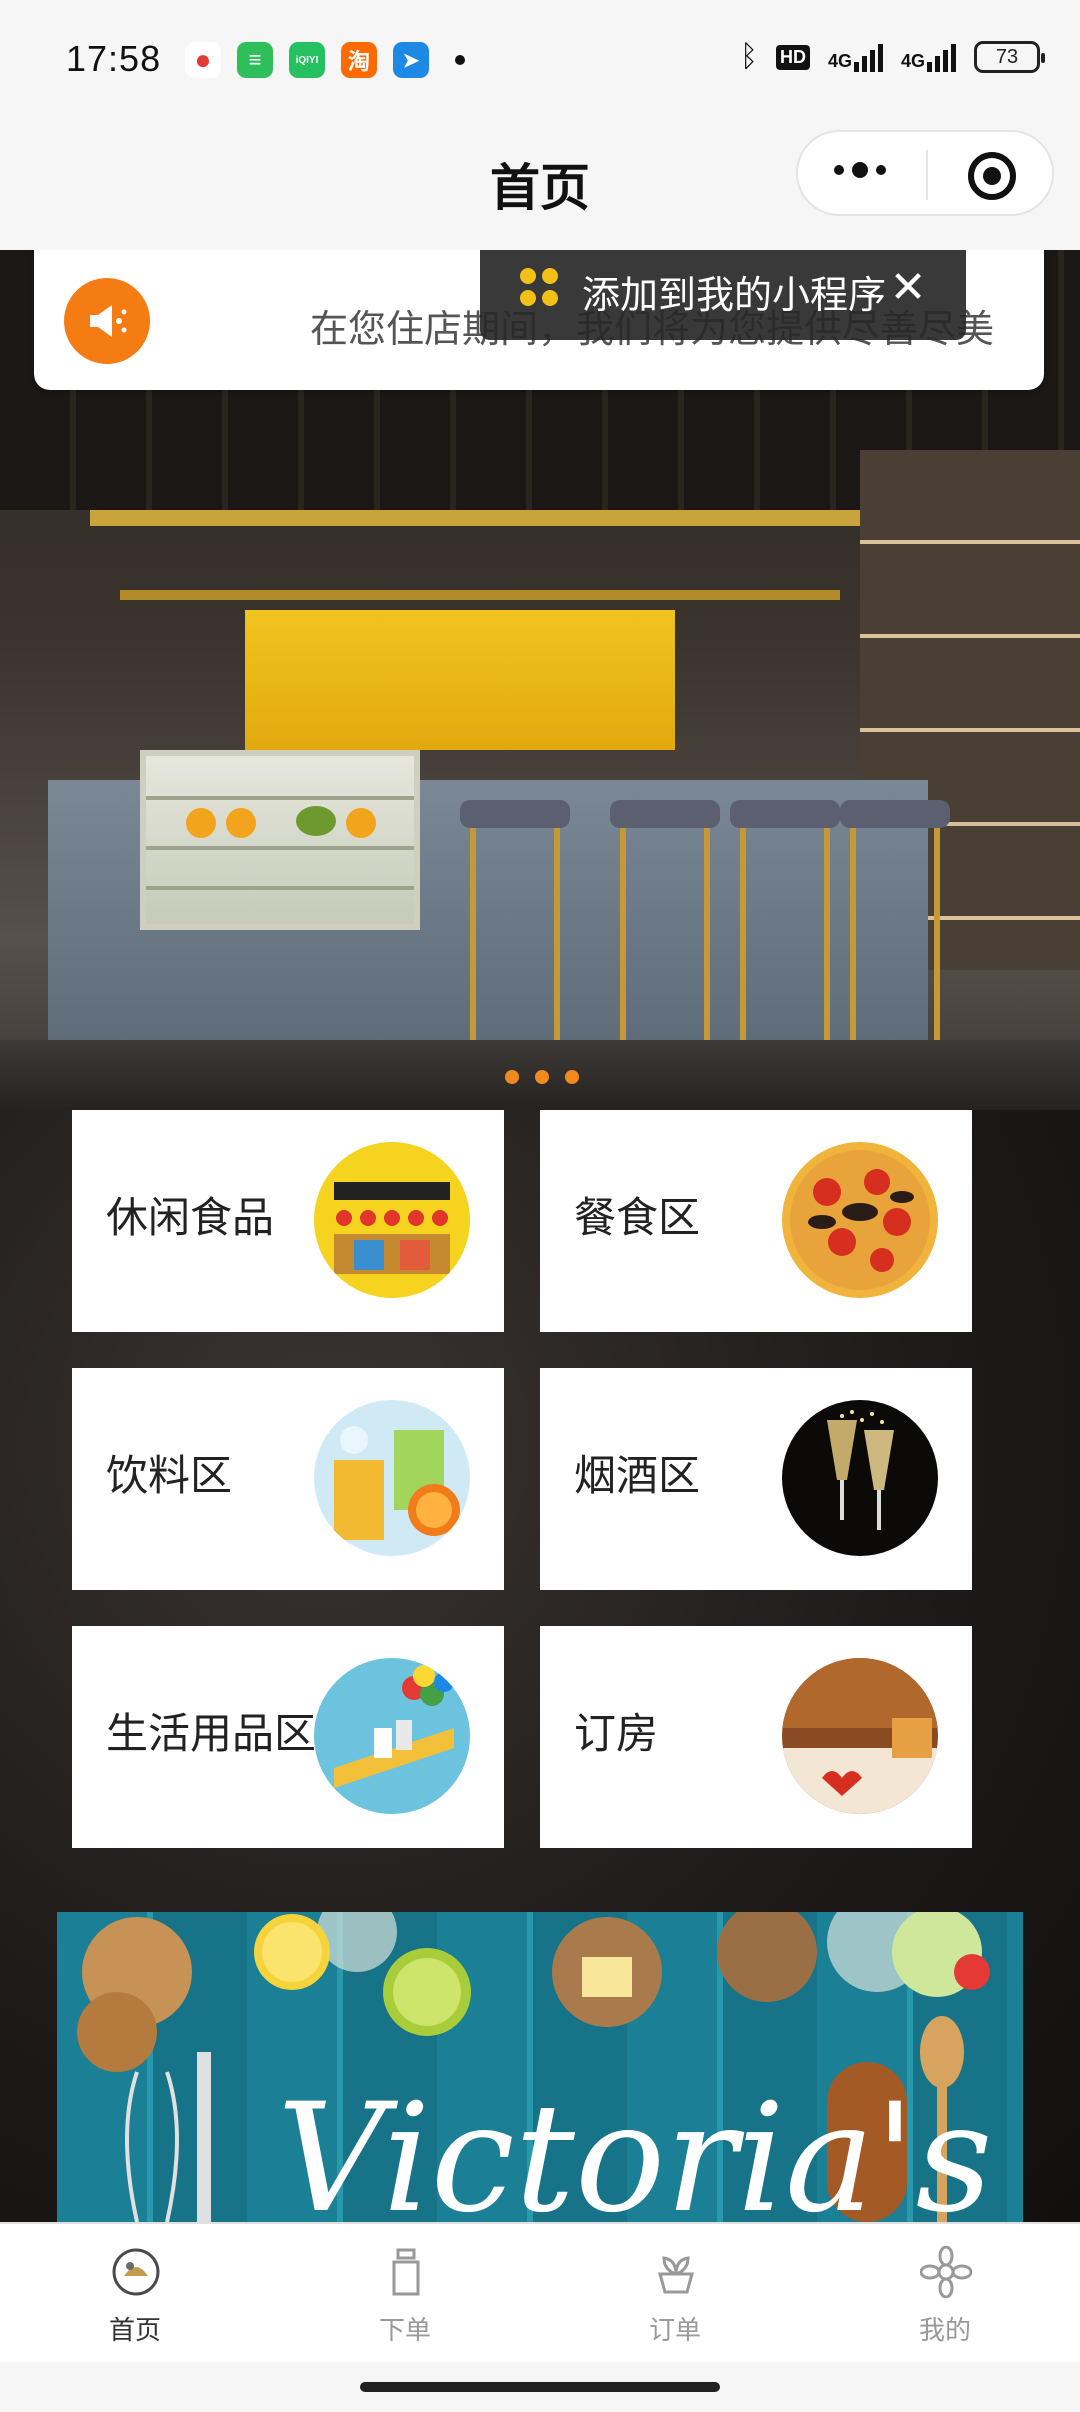 The height and width of the screenshot is (2412, 1080). What do you see at coordinates (944, 2331) in the screenshot?
I see `tab-label: 我的` at bounding box center [944, 2331].